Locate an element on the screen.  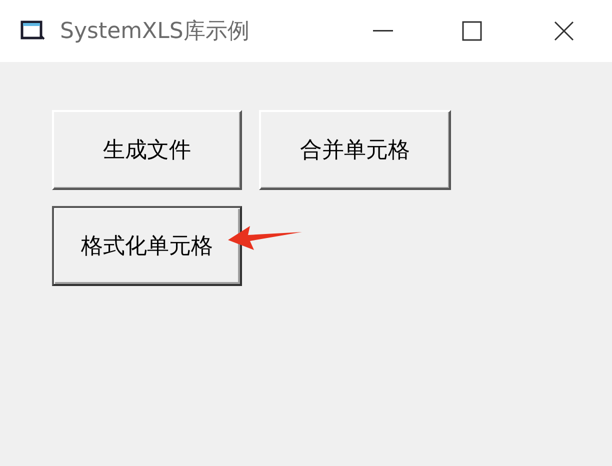
button: 生成文件 is located at coordinates (147, 150).